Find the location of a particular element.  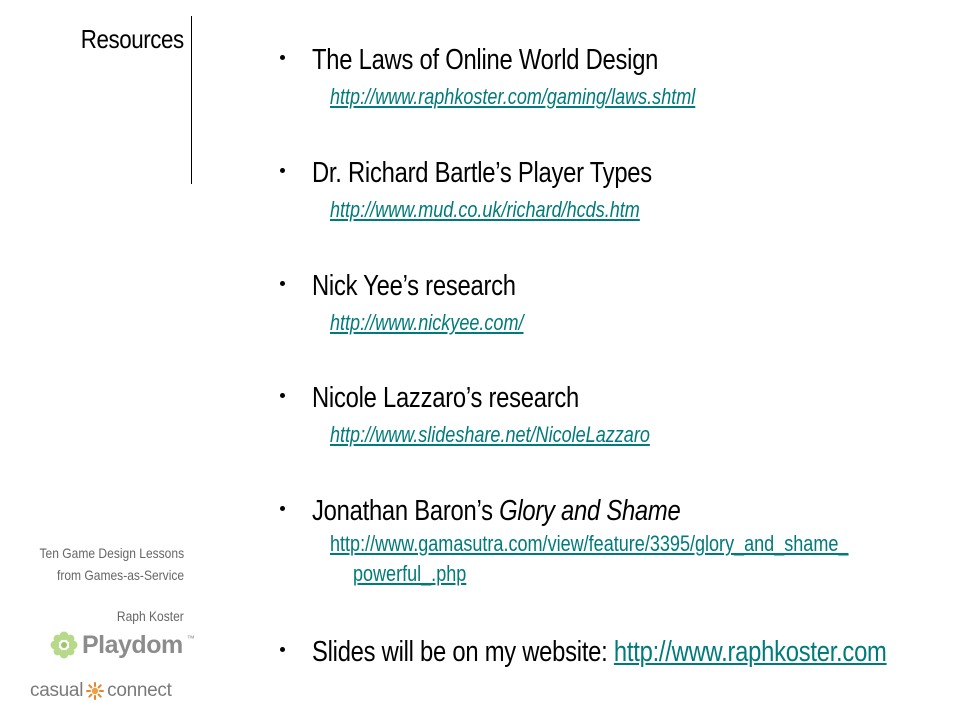

resource-title: Jonathan Baron’s Glory and Shame is located at coordinates (496, 511).